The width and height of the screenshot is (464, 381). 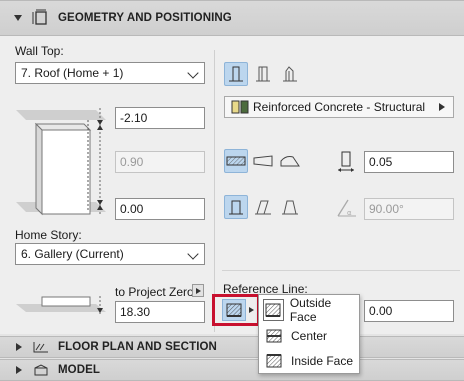 What do you see at coordinates (214, 191) in the screenshot?
I see `panel-divider` at bounding box center [214, 191].